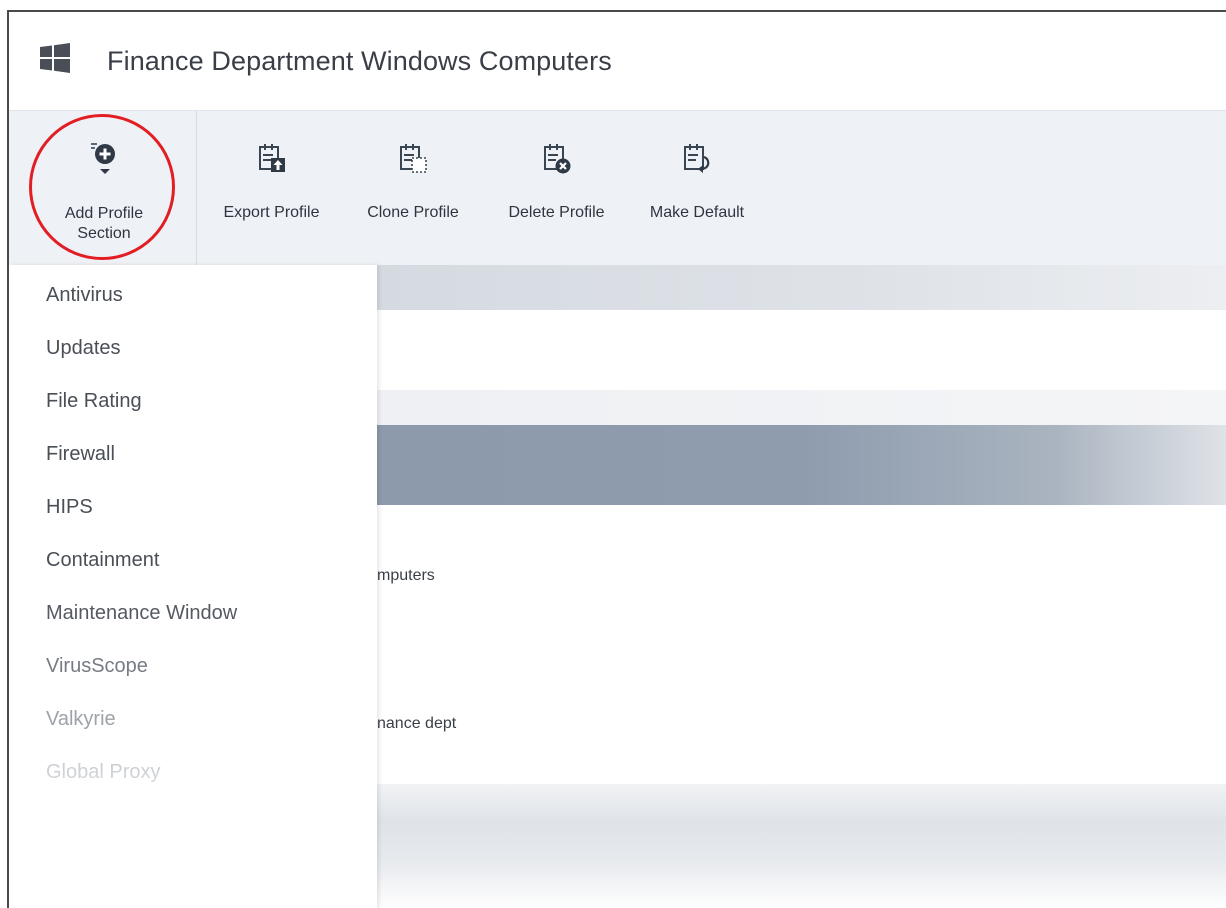  What do you see at coordinates (271, 212) in the screenshot?
I see `export-profile-label: Export Profile` at bounding box center [271, 212].